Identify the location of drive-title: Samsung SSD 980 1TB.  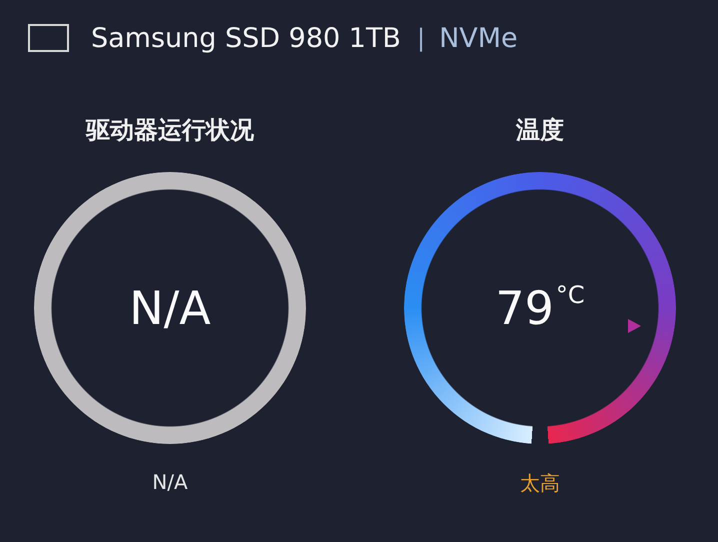
(246, 38).